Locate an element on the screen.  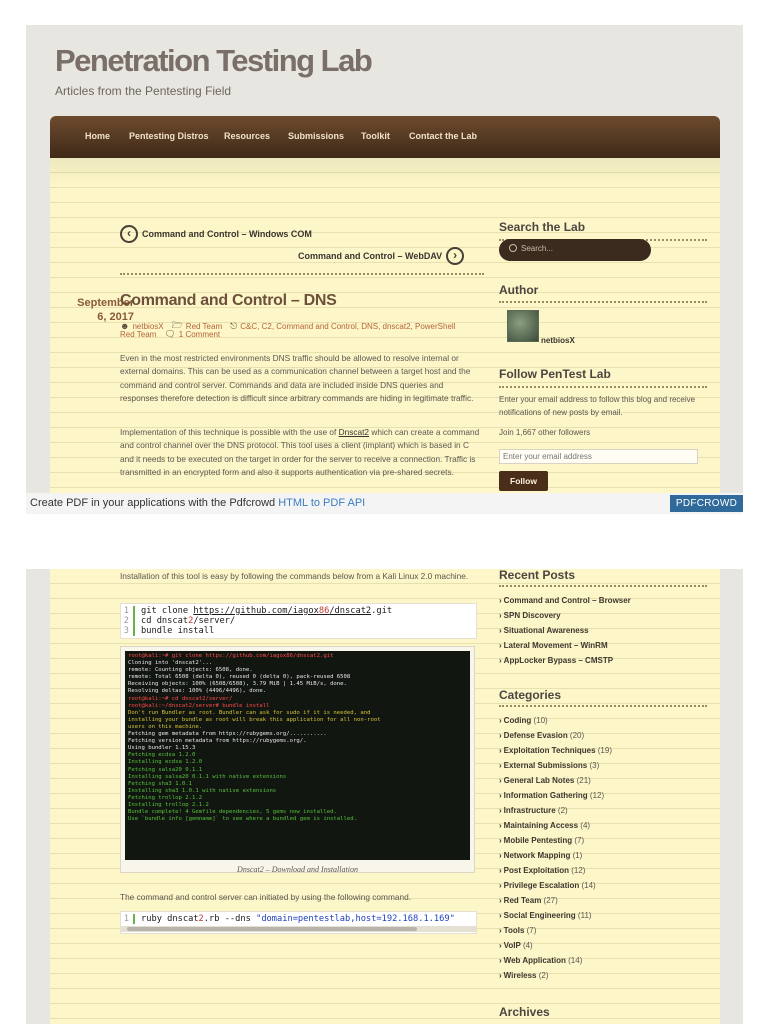
terminal-line: Installing trollop 2.1.2 is located at coordinates (168, 804).